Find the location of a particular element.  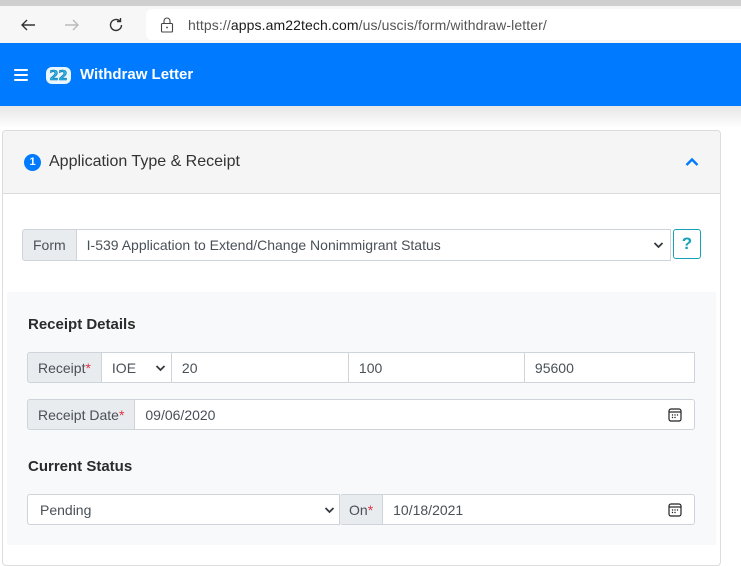

chevron-up-icon is located at coordinates (692, 162).